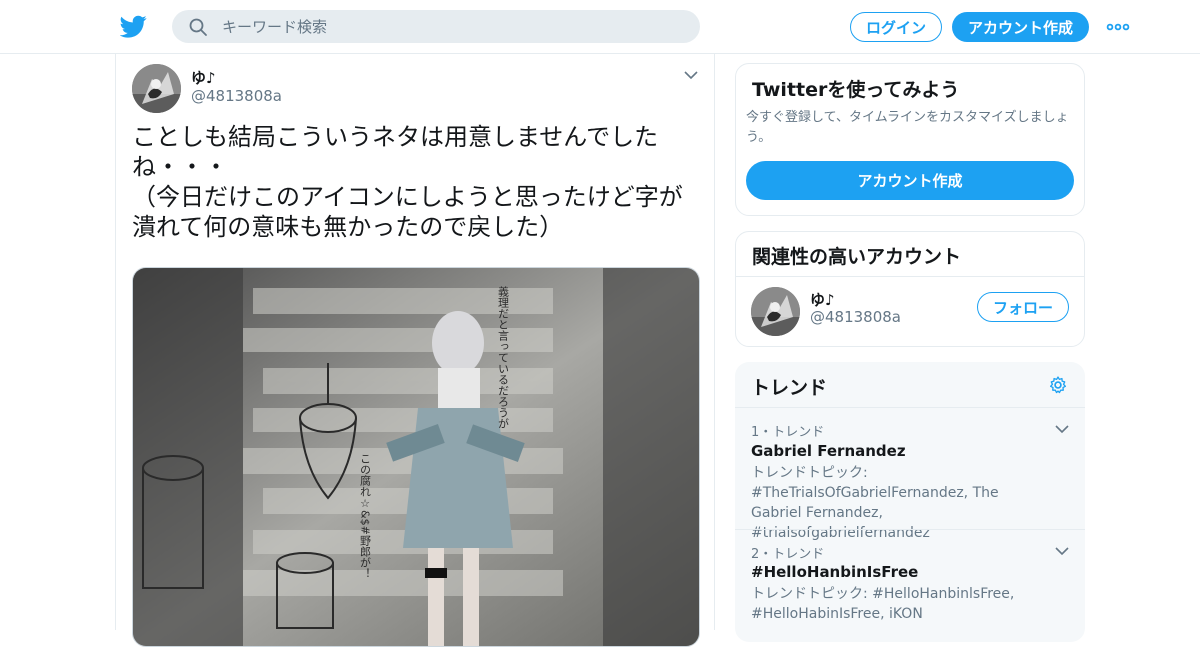  What do you see at coordinates (822, 299) in the screenshot?
I see `related-account-name: ゆ♪` at bounding box center [822, 299].